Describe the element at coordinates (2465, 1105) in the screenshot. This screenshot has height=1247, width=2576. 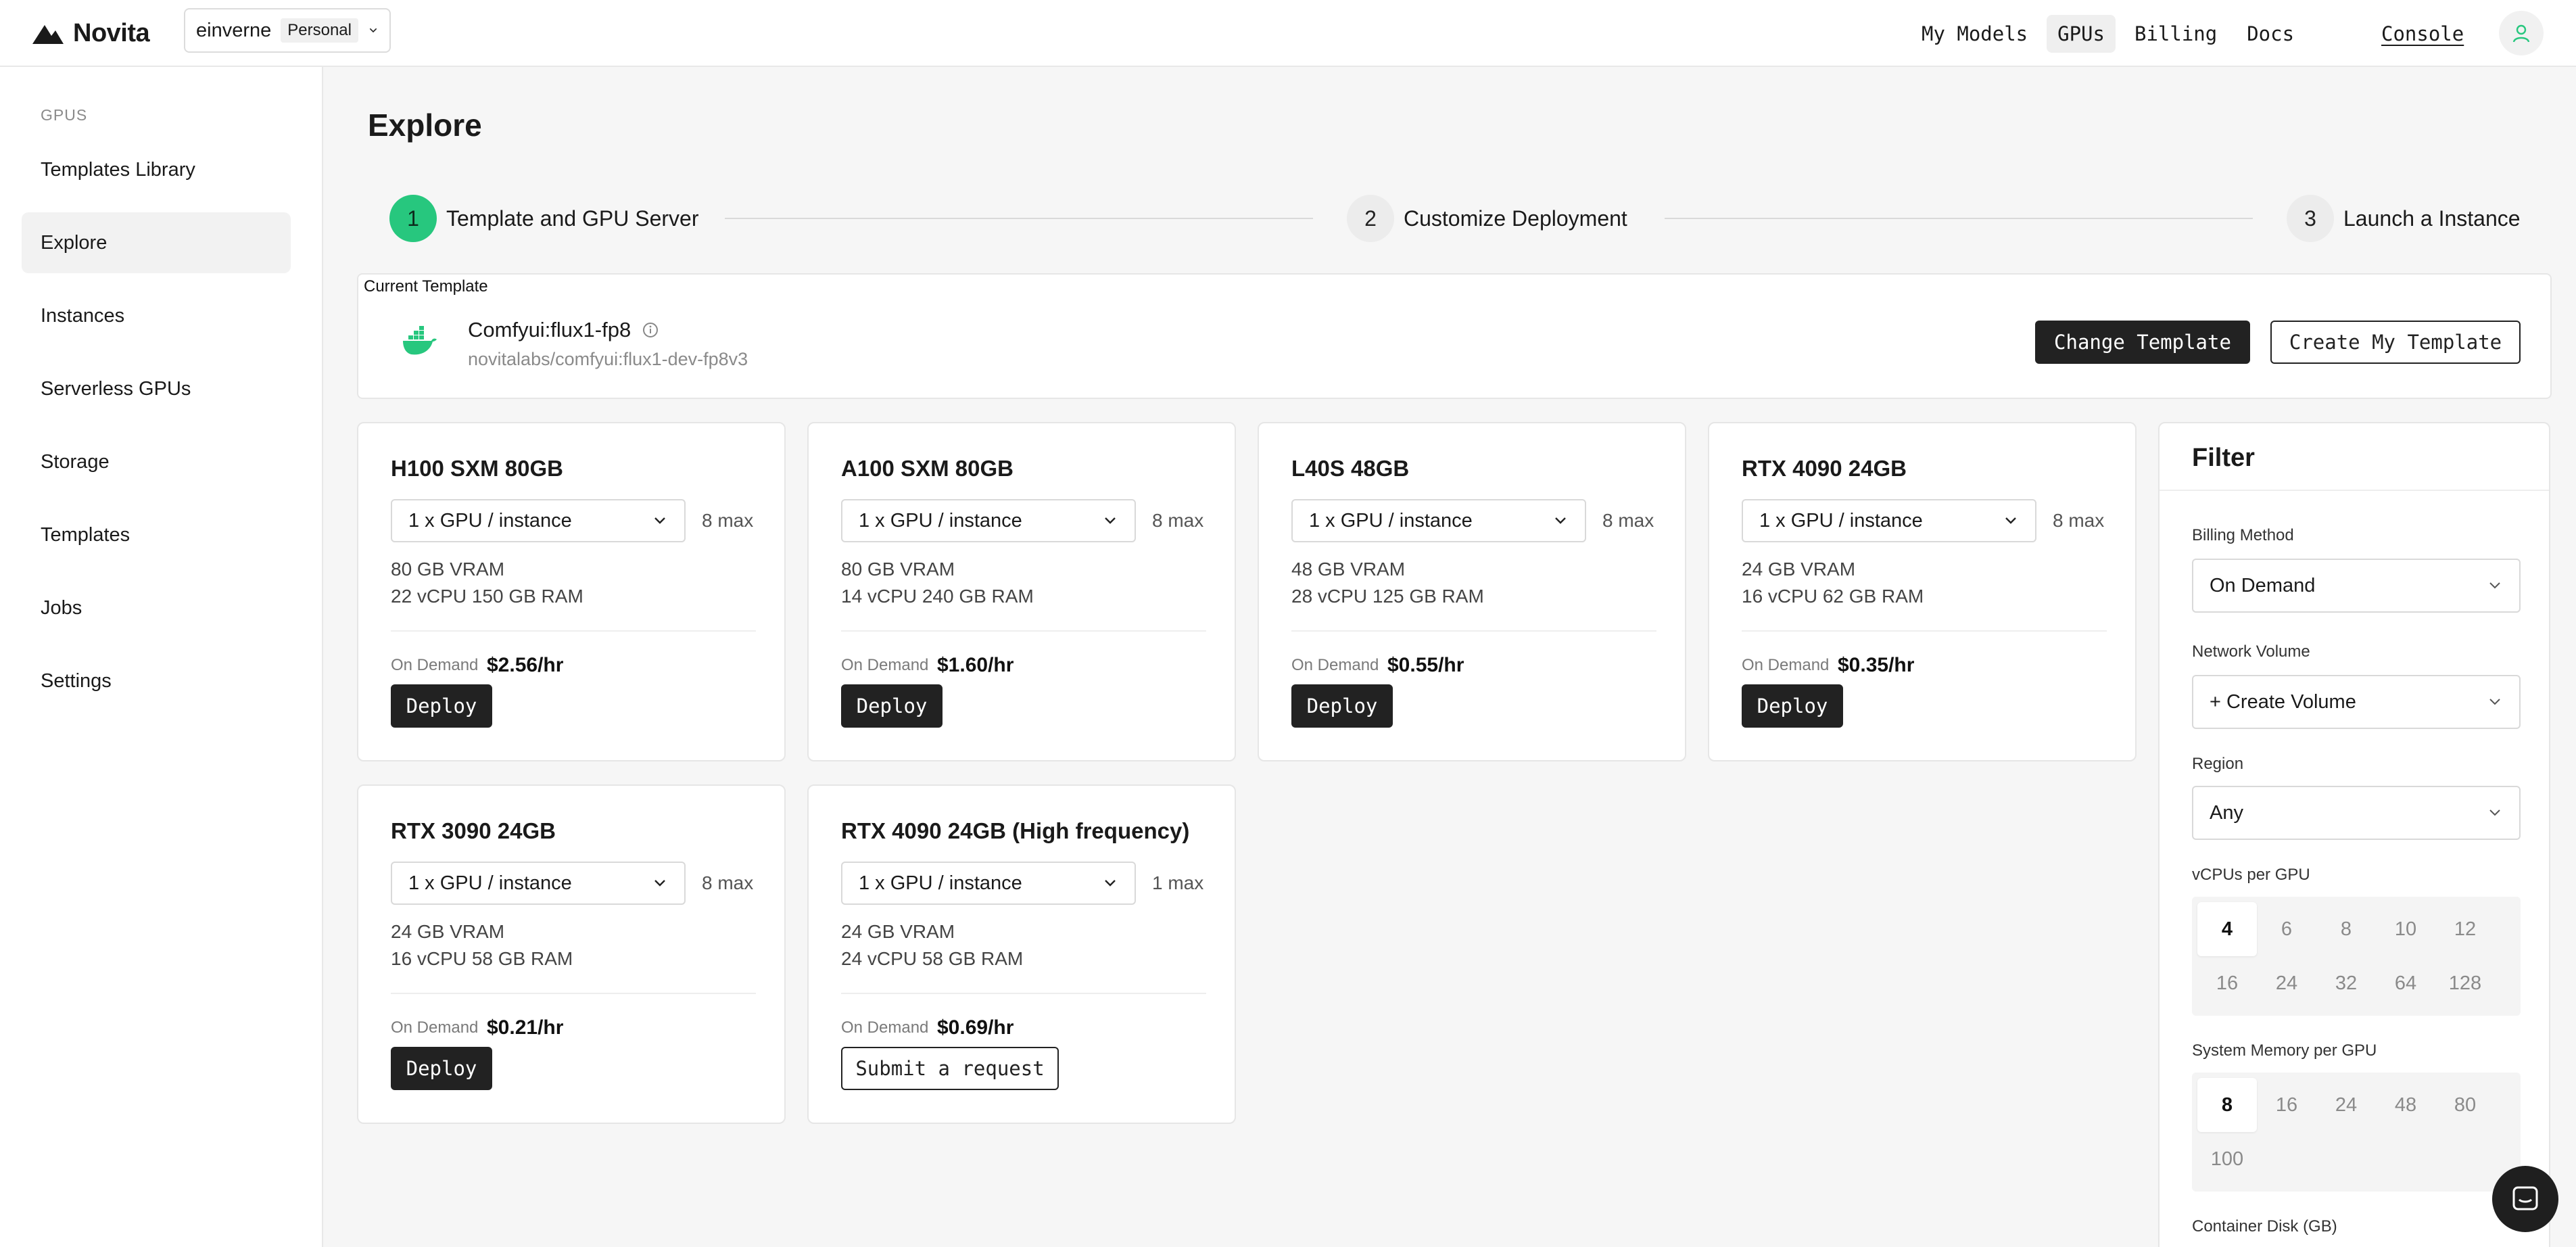
I see `memory-option: 80` at that location.